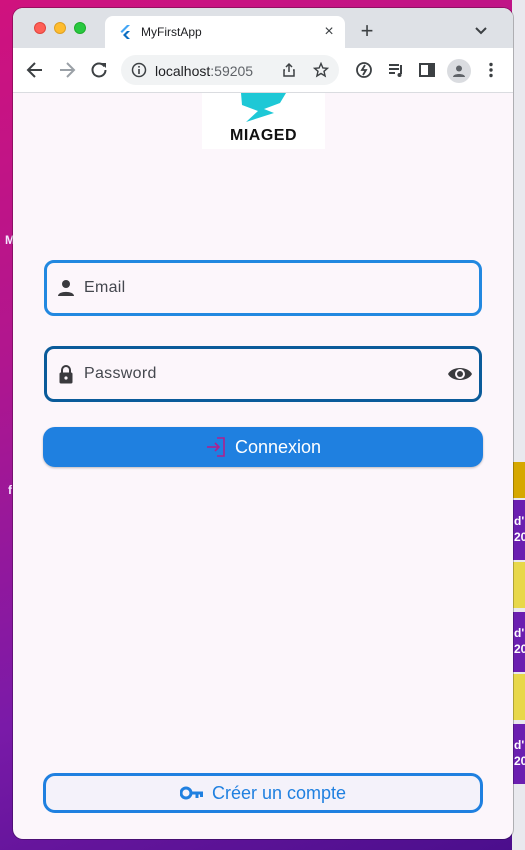  I want to click on desktop-right-edge, so click(518, 425).